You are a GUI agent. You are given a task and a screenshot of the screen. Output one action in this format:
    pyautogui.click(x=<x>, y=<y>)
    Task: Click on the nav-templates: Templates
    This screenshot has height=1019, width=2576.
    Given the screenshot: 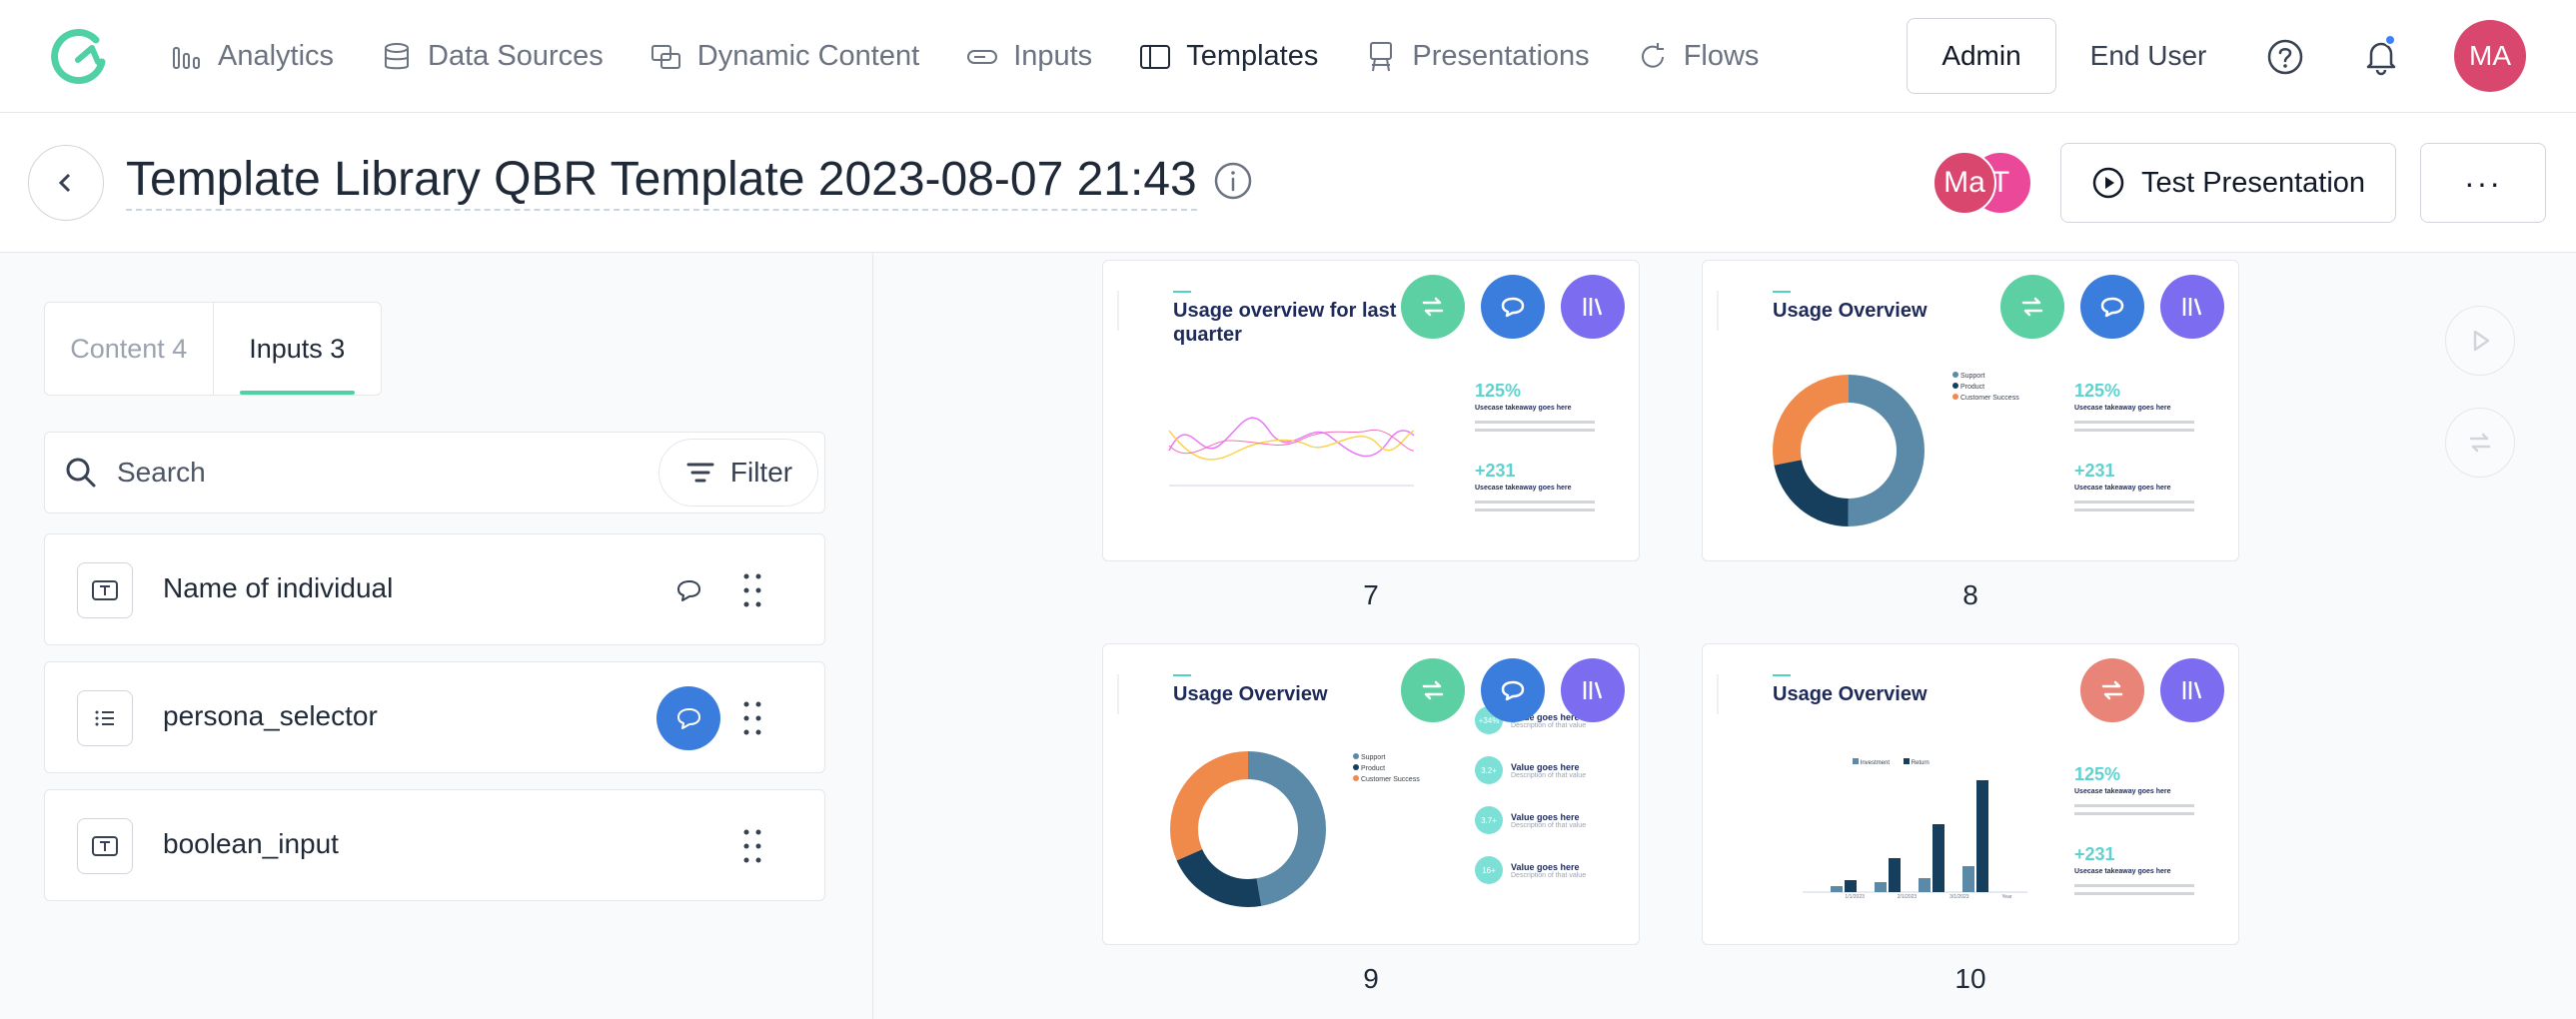 What is the action you would take?
    pyautogui.click(x=1228, y=57)
    